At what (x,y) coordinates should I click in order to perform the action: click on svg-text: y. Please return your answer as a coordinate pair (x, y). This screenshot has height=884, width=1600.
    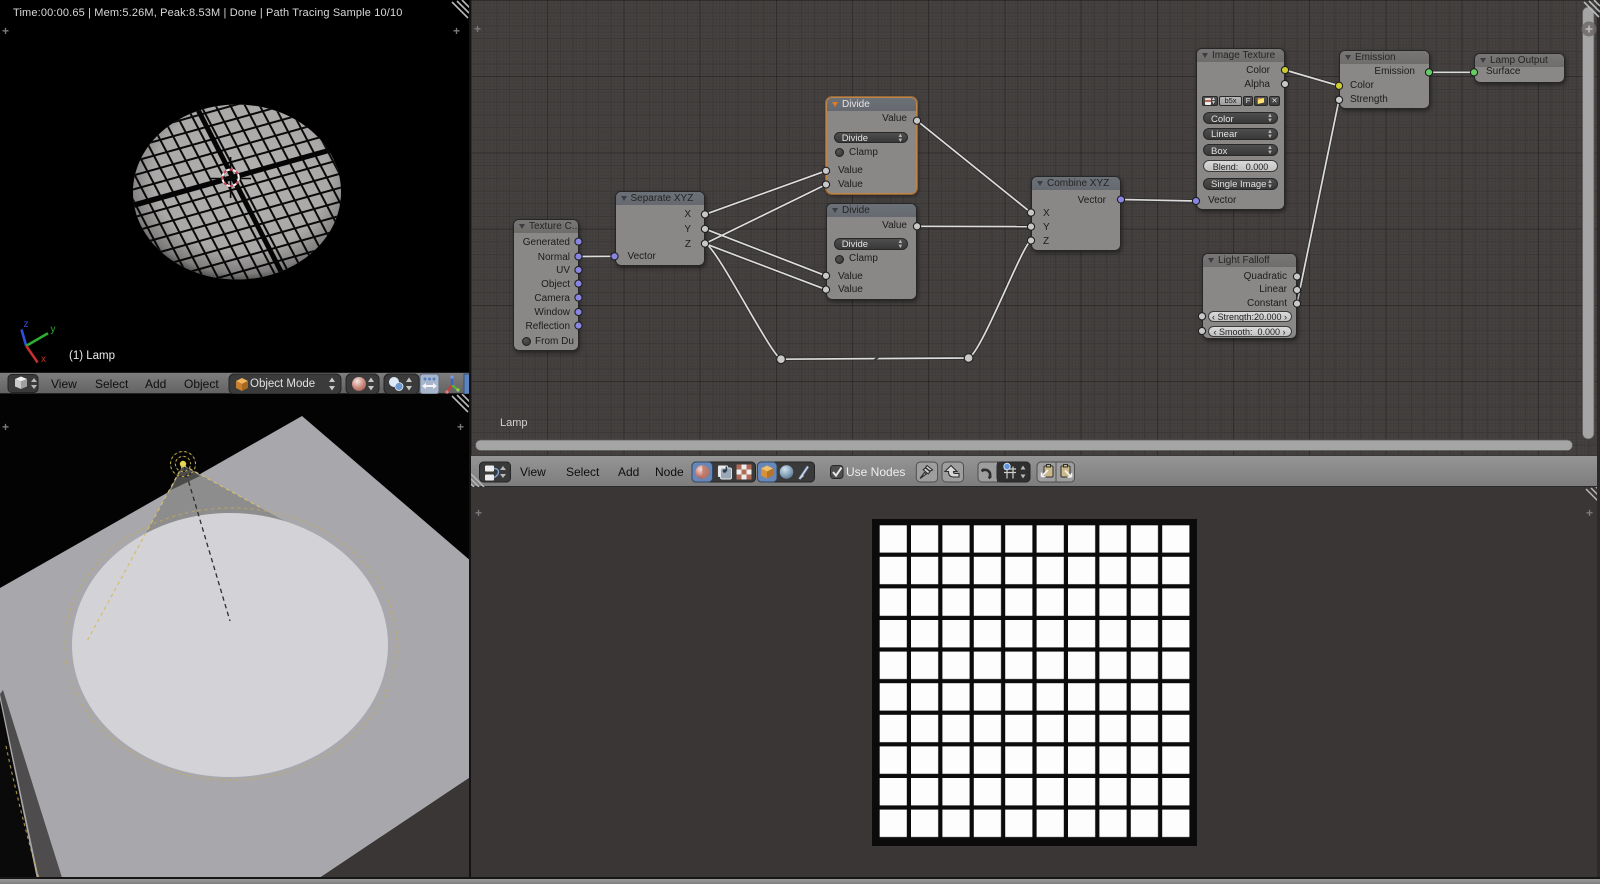
    Looking at the image, I should click on (53, 329).